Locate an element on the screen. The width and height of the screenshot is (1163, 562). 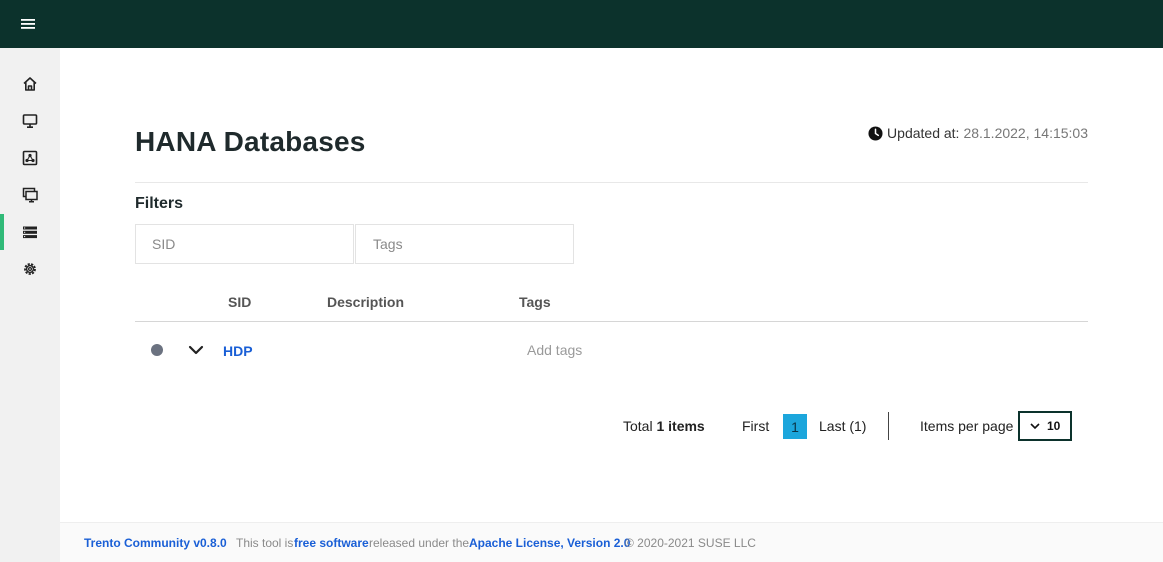
total-count: 1 items is located at coordinates (680, 426).